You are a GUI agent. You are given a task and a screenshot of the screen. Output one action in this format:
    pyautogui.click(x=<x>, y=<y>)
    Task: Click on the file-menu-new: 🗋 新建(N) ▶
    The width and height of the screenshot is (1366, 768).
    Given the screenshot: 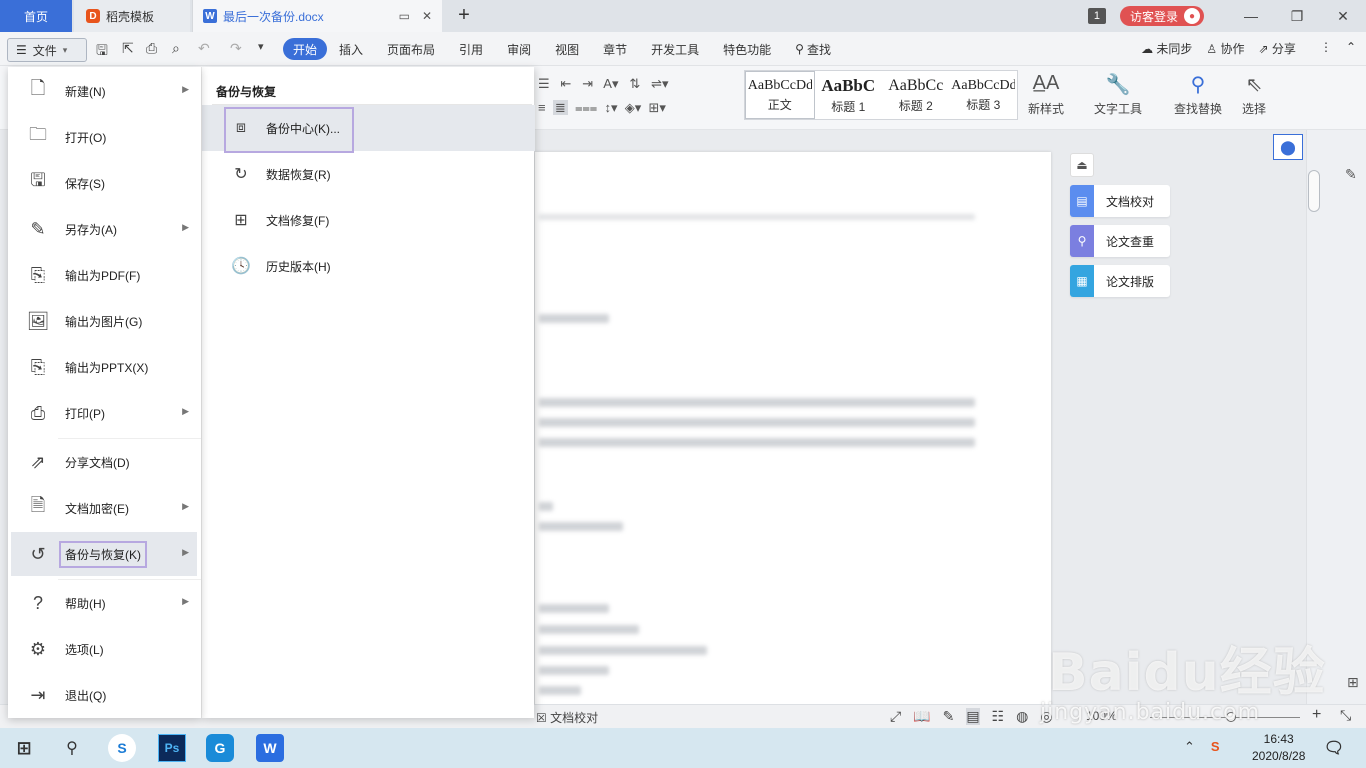 What is the action you would take?
    pyautogui.click(x=104, y=91)
    